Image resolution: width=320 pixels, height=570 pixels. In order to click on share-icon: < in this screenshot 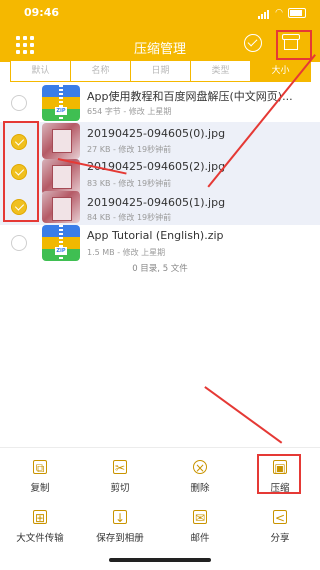, I will do `click(280, 517)`.